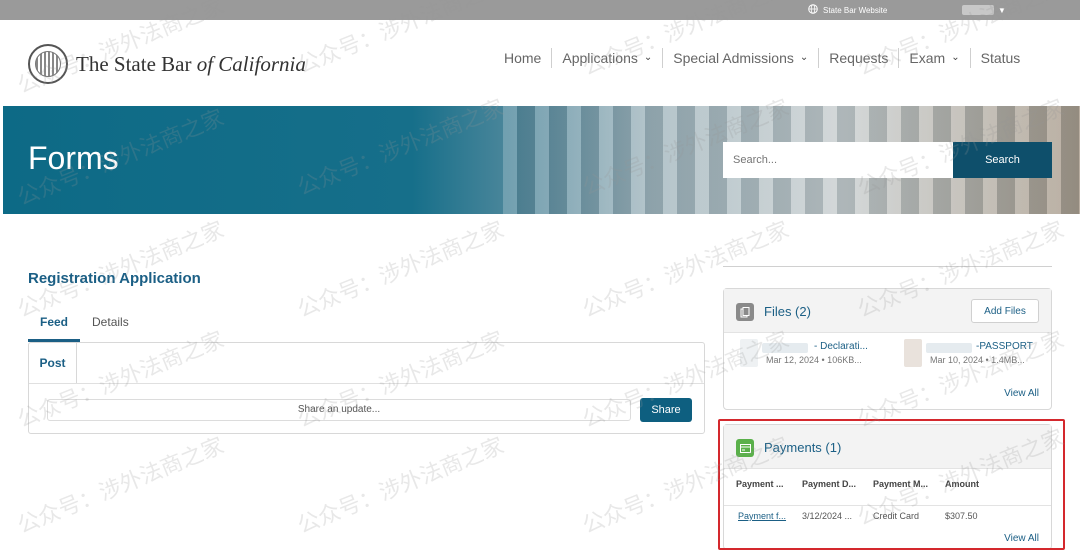 Image resolution: width=1080 pixels, height=560 pixels. I want to click on payment-method: Credit Card, so click(896, 516).